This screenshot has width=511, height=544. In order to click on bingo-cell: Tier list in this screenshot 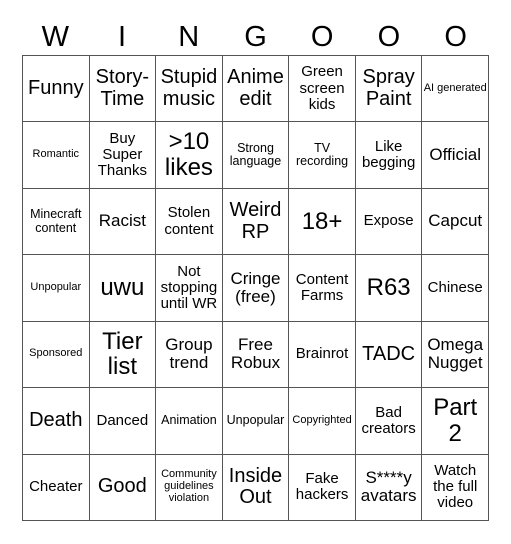, I will do `click(123, 355)`.